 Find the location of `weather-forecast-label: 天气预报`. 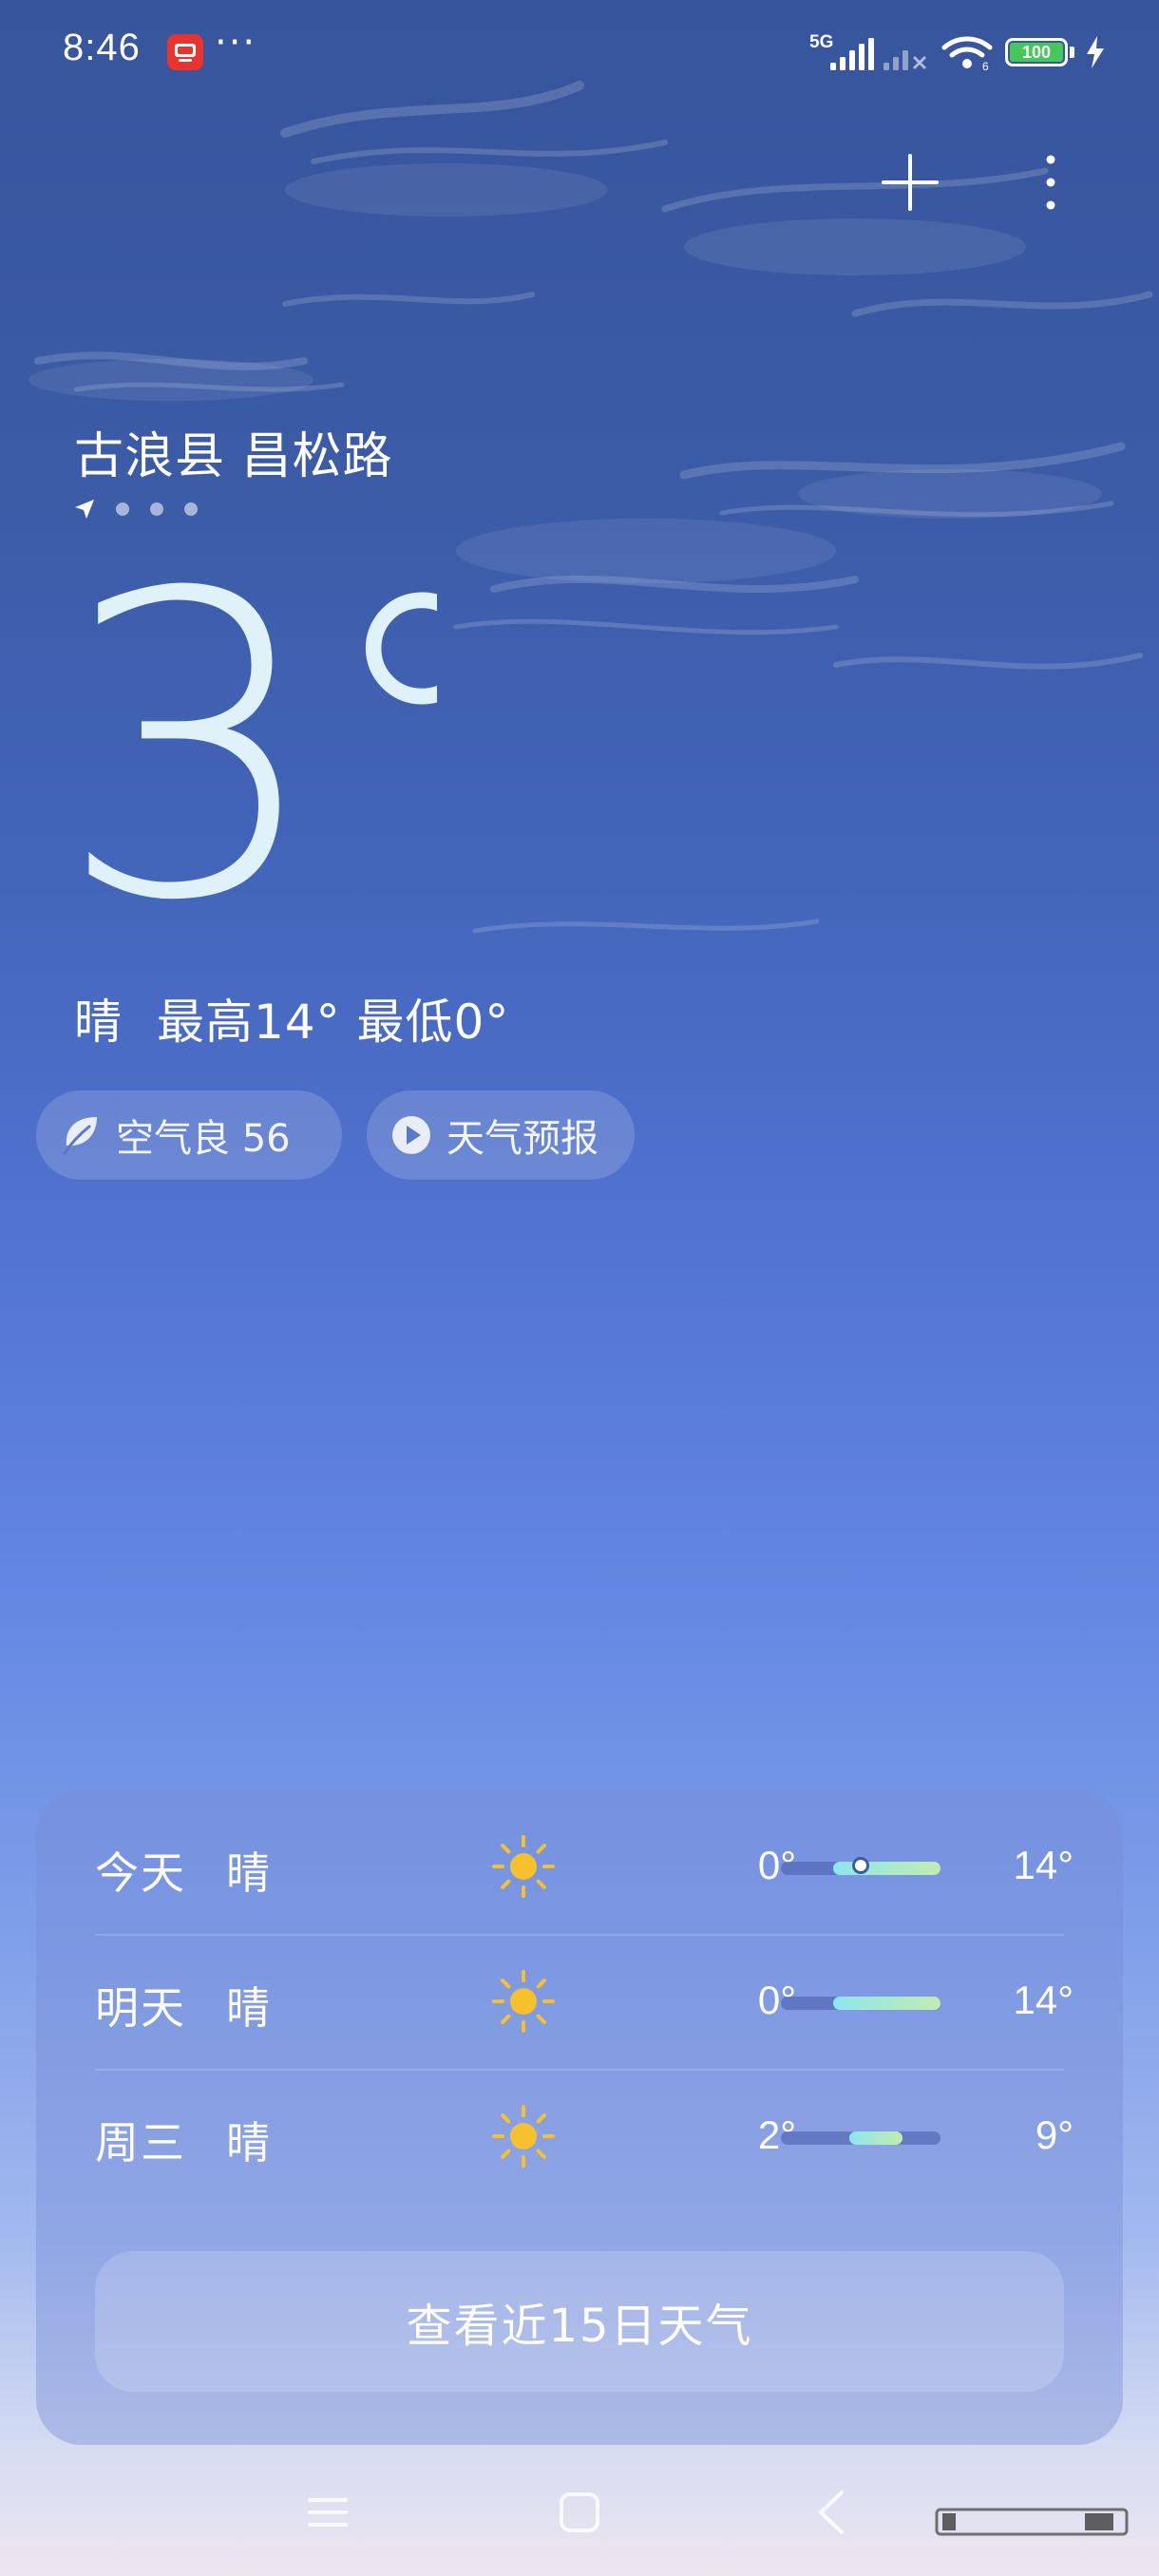

weather-forecast-label: 天气预报 is located at coordinates (522, 1139).